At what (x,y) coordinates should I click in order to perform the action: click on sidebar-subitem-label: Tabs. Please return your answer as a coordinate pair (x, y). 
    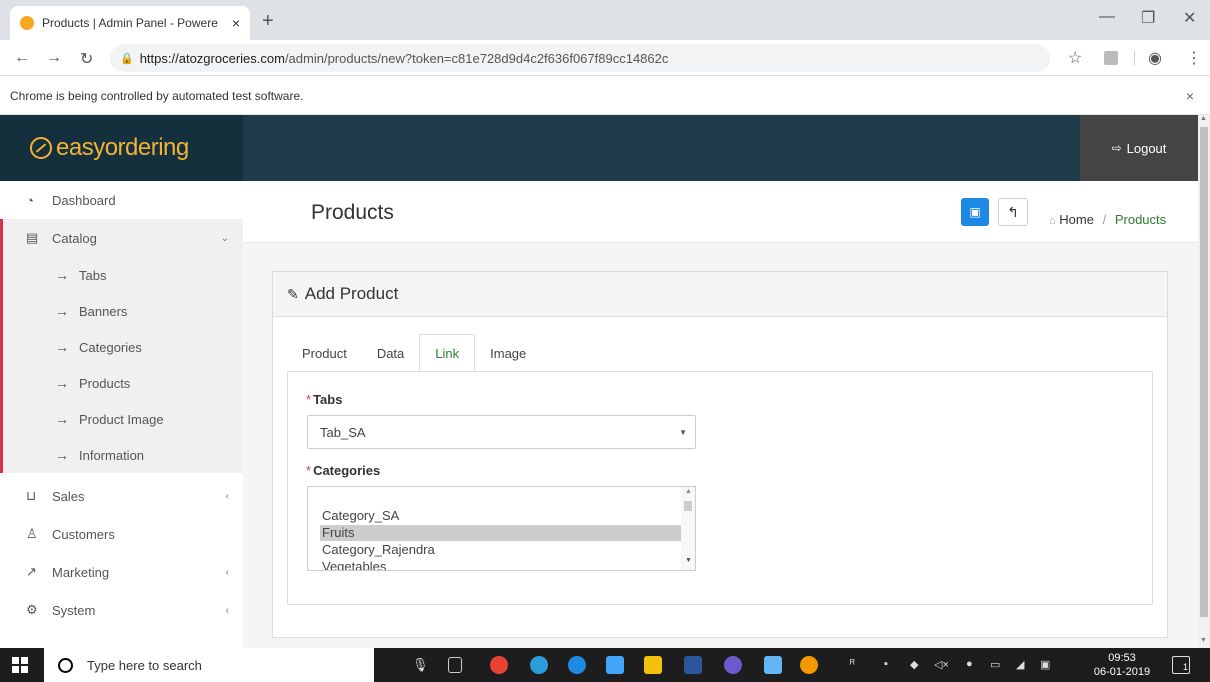
    Looking at the image, I should click on (93, 275).